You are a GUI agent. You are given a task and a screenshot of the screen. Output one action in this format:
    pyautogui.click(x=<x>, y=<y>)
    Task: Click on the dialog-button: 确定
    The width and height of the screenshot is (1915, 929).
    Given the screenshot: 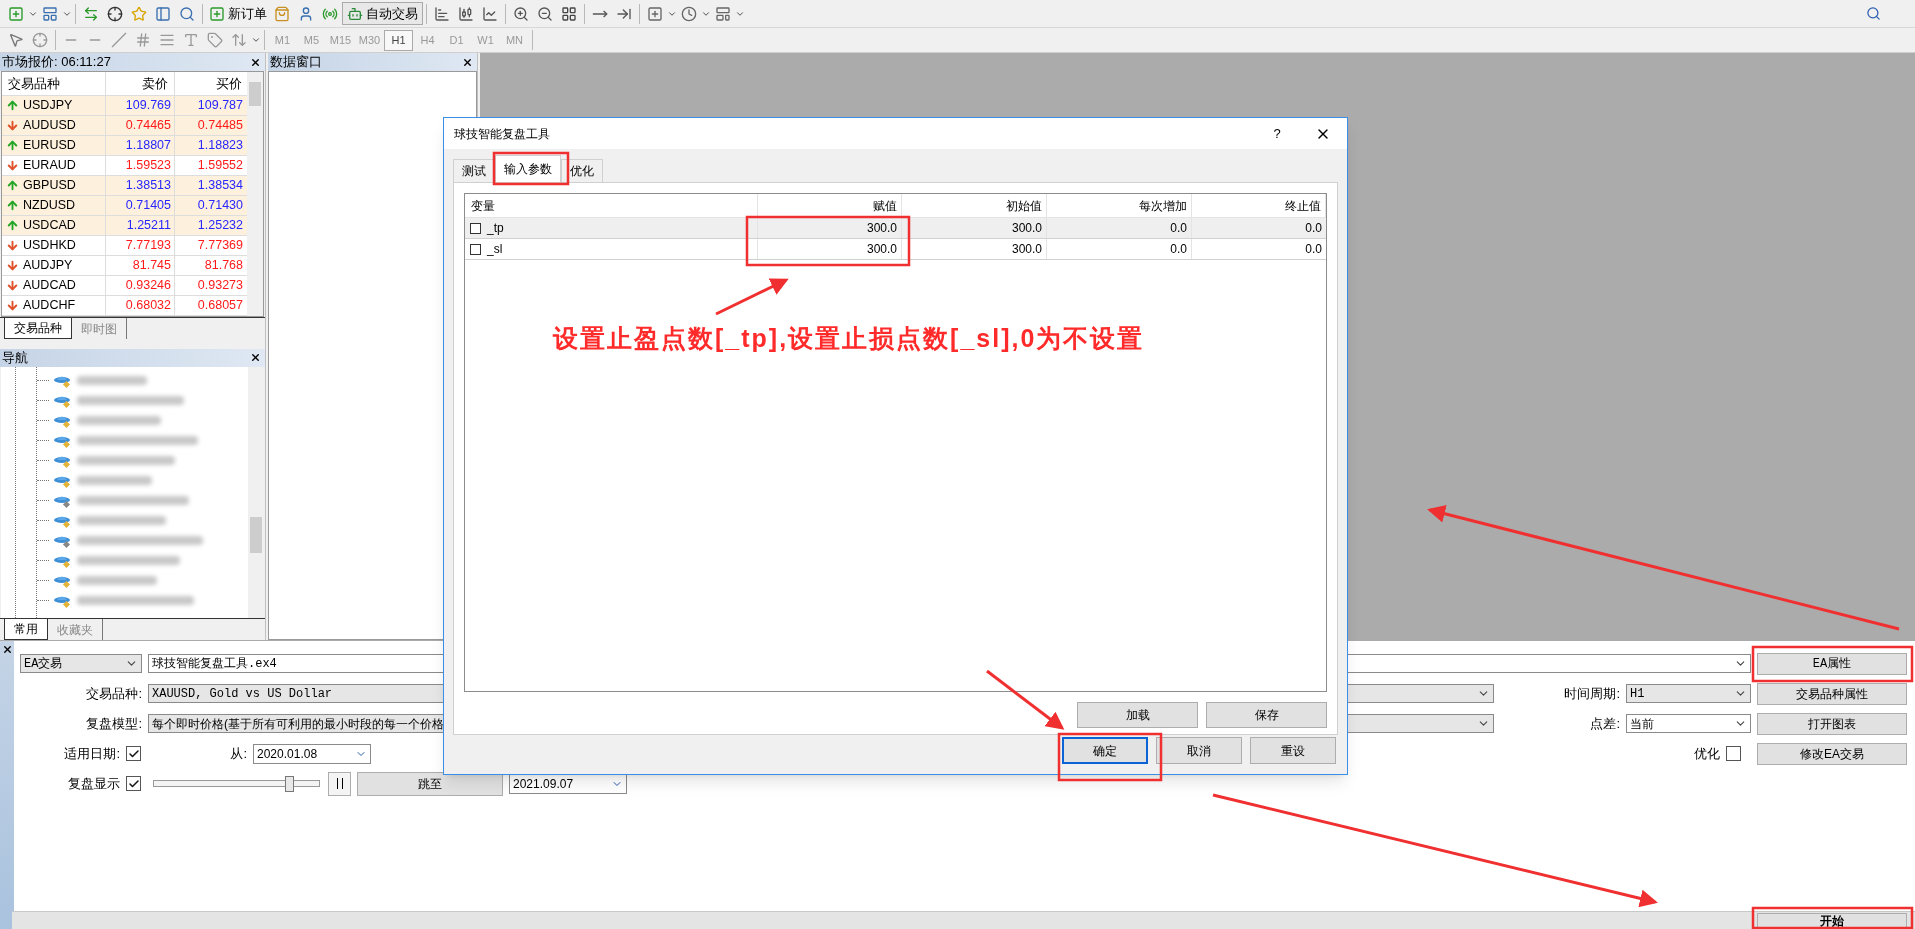 What is the action you would take?
    pyautogui.click(x=1105, y=750)
    